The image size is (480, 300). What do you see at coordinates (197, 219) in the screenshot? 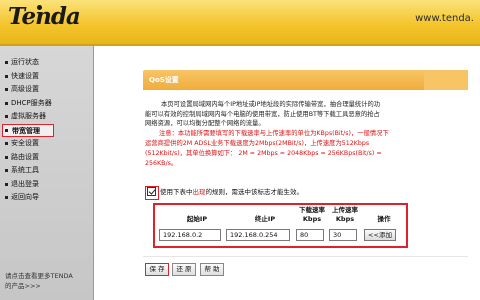
I see `col-header-start-ip: 起始IP` at bounding box center [197, 219].